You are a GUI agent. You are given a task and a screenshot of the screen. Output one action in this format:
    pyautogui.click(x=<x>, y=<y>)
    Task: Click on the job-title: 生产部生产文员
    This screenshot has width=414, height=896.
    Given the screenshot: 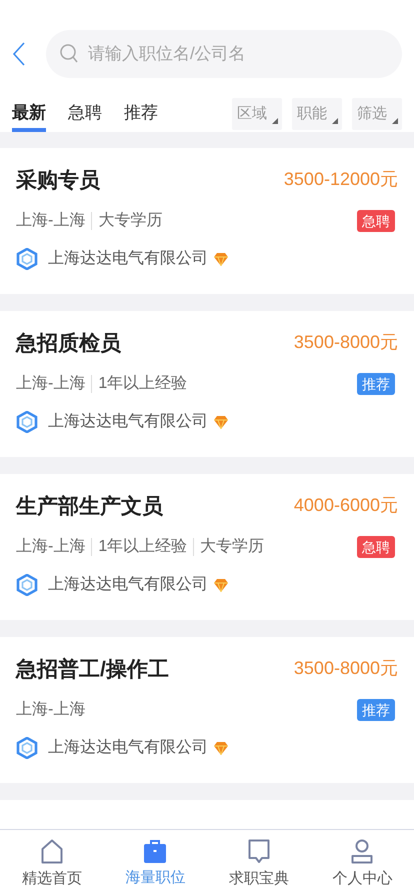 What is the action you would take?
    pyautogui.click(x=89, y=507)
    